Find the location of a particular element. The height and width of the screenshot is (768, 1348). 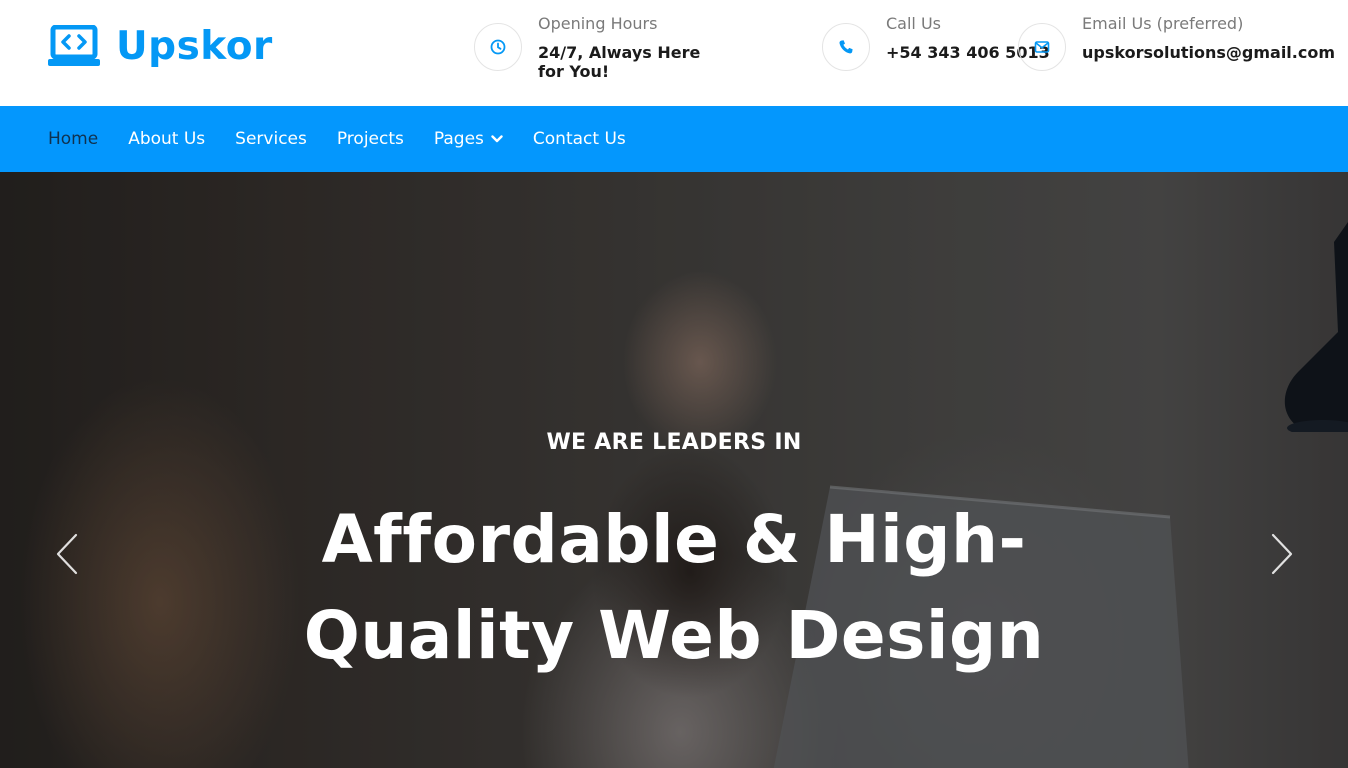

phone-icon-circle is located at coordinates (846, 47).